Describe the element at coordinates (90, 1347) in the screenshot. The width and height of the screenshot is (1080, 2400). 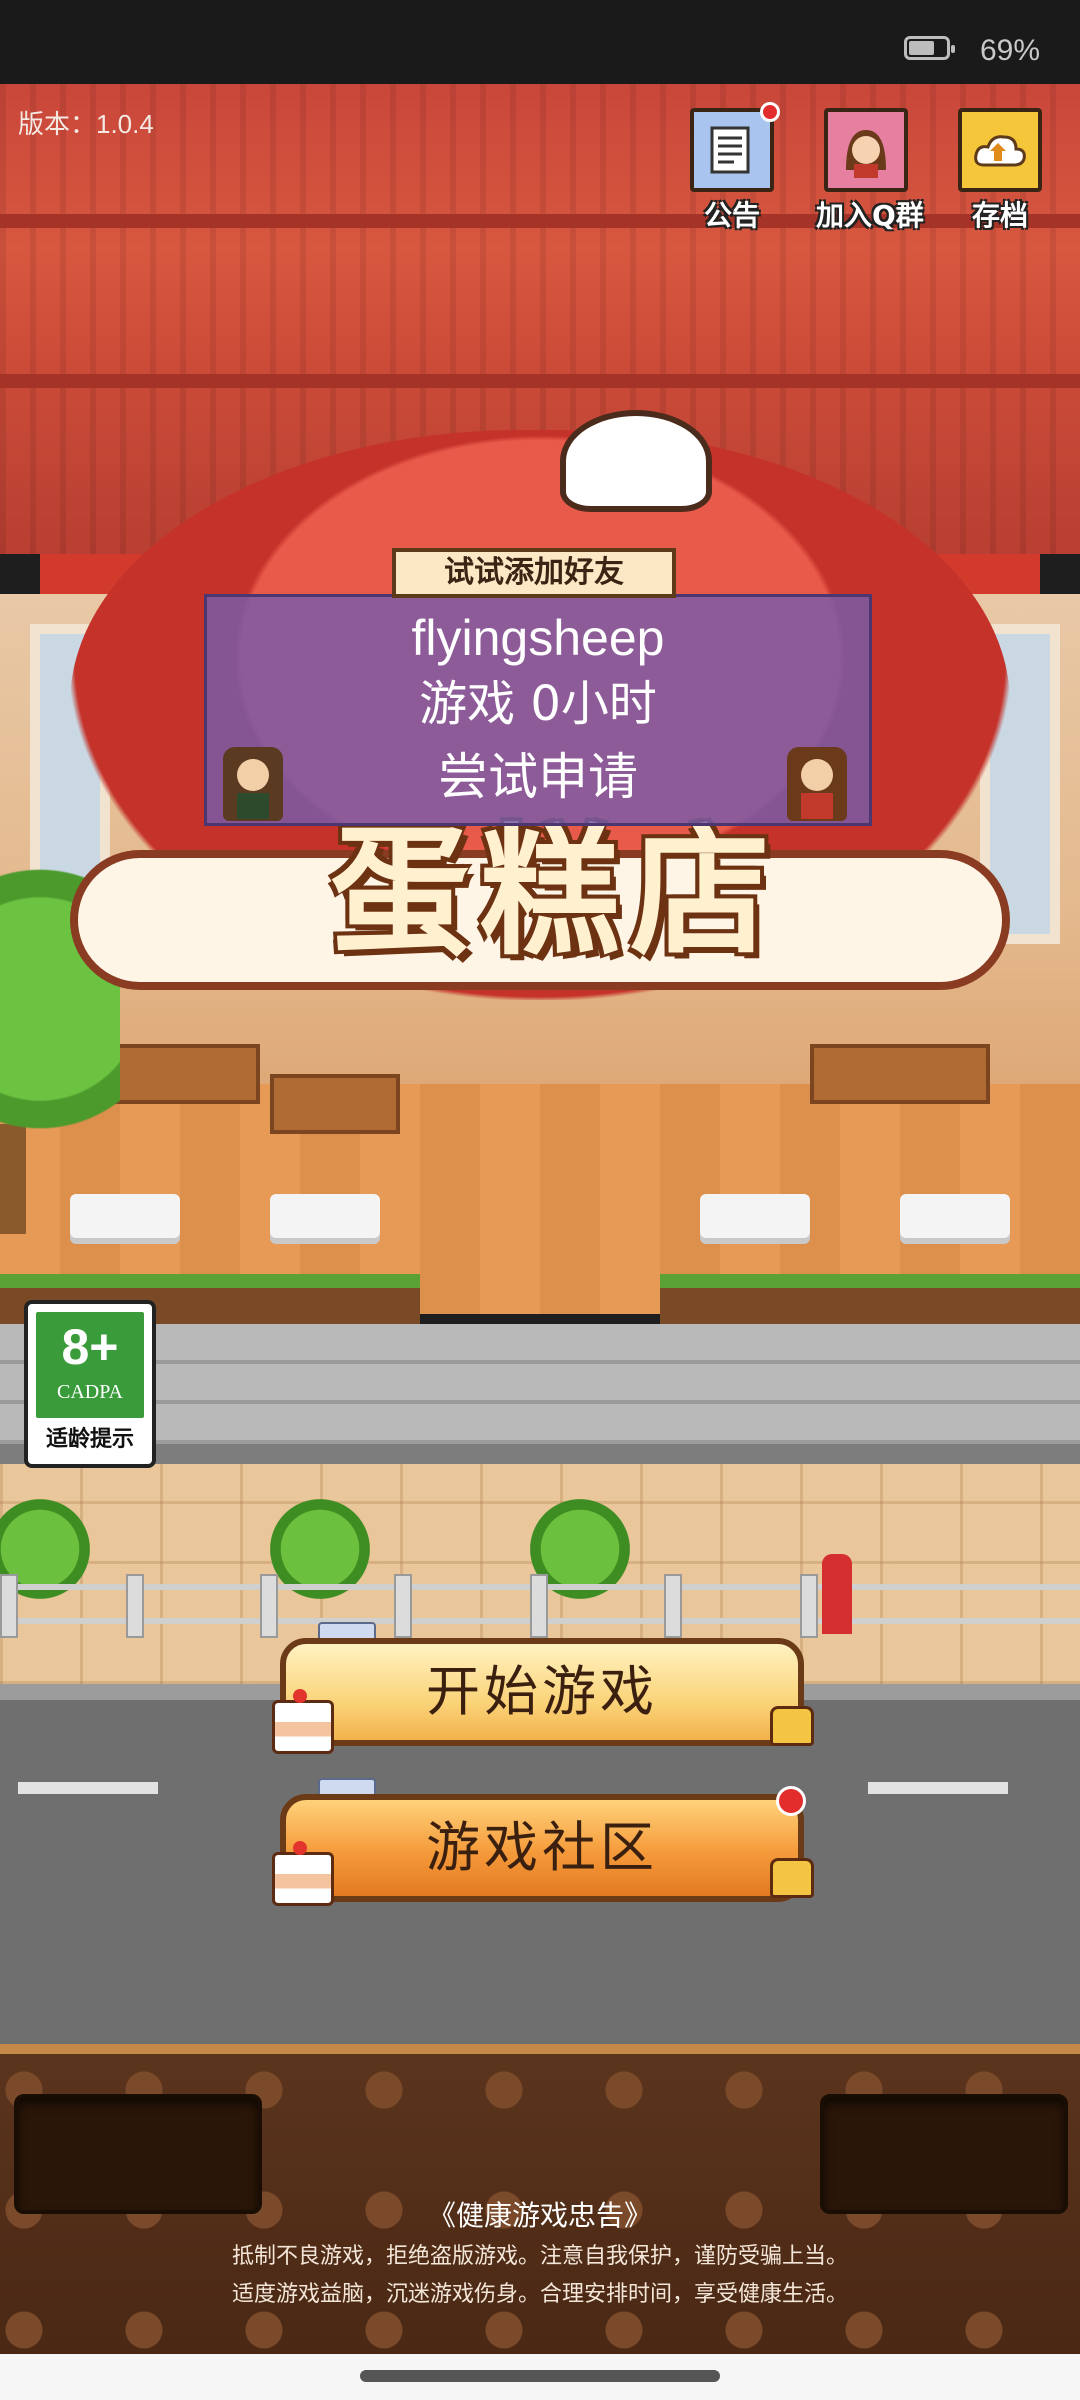
I see `age-rating-number: 8+` at that location.